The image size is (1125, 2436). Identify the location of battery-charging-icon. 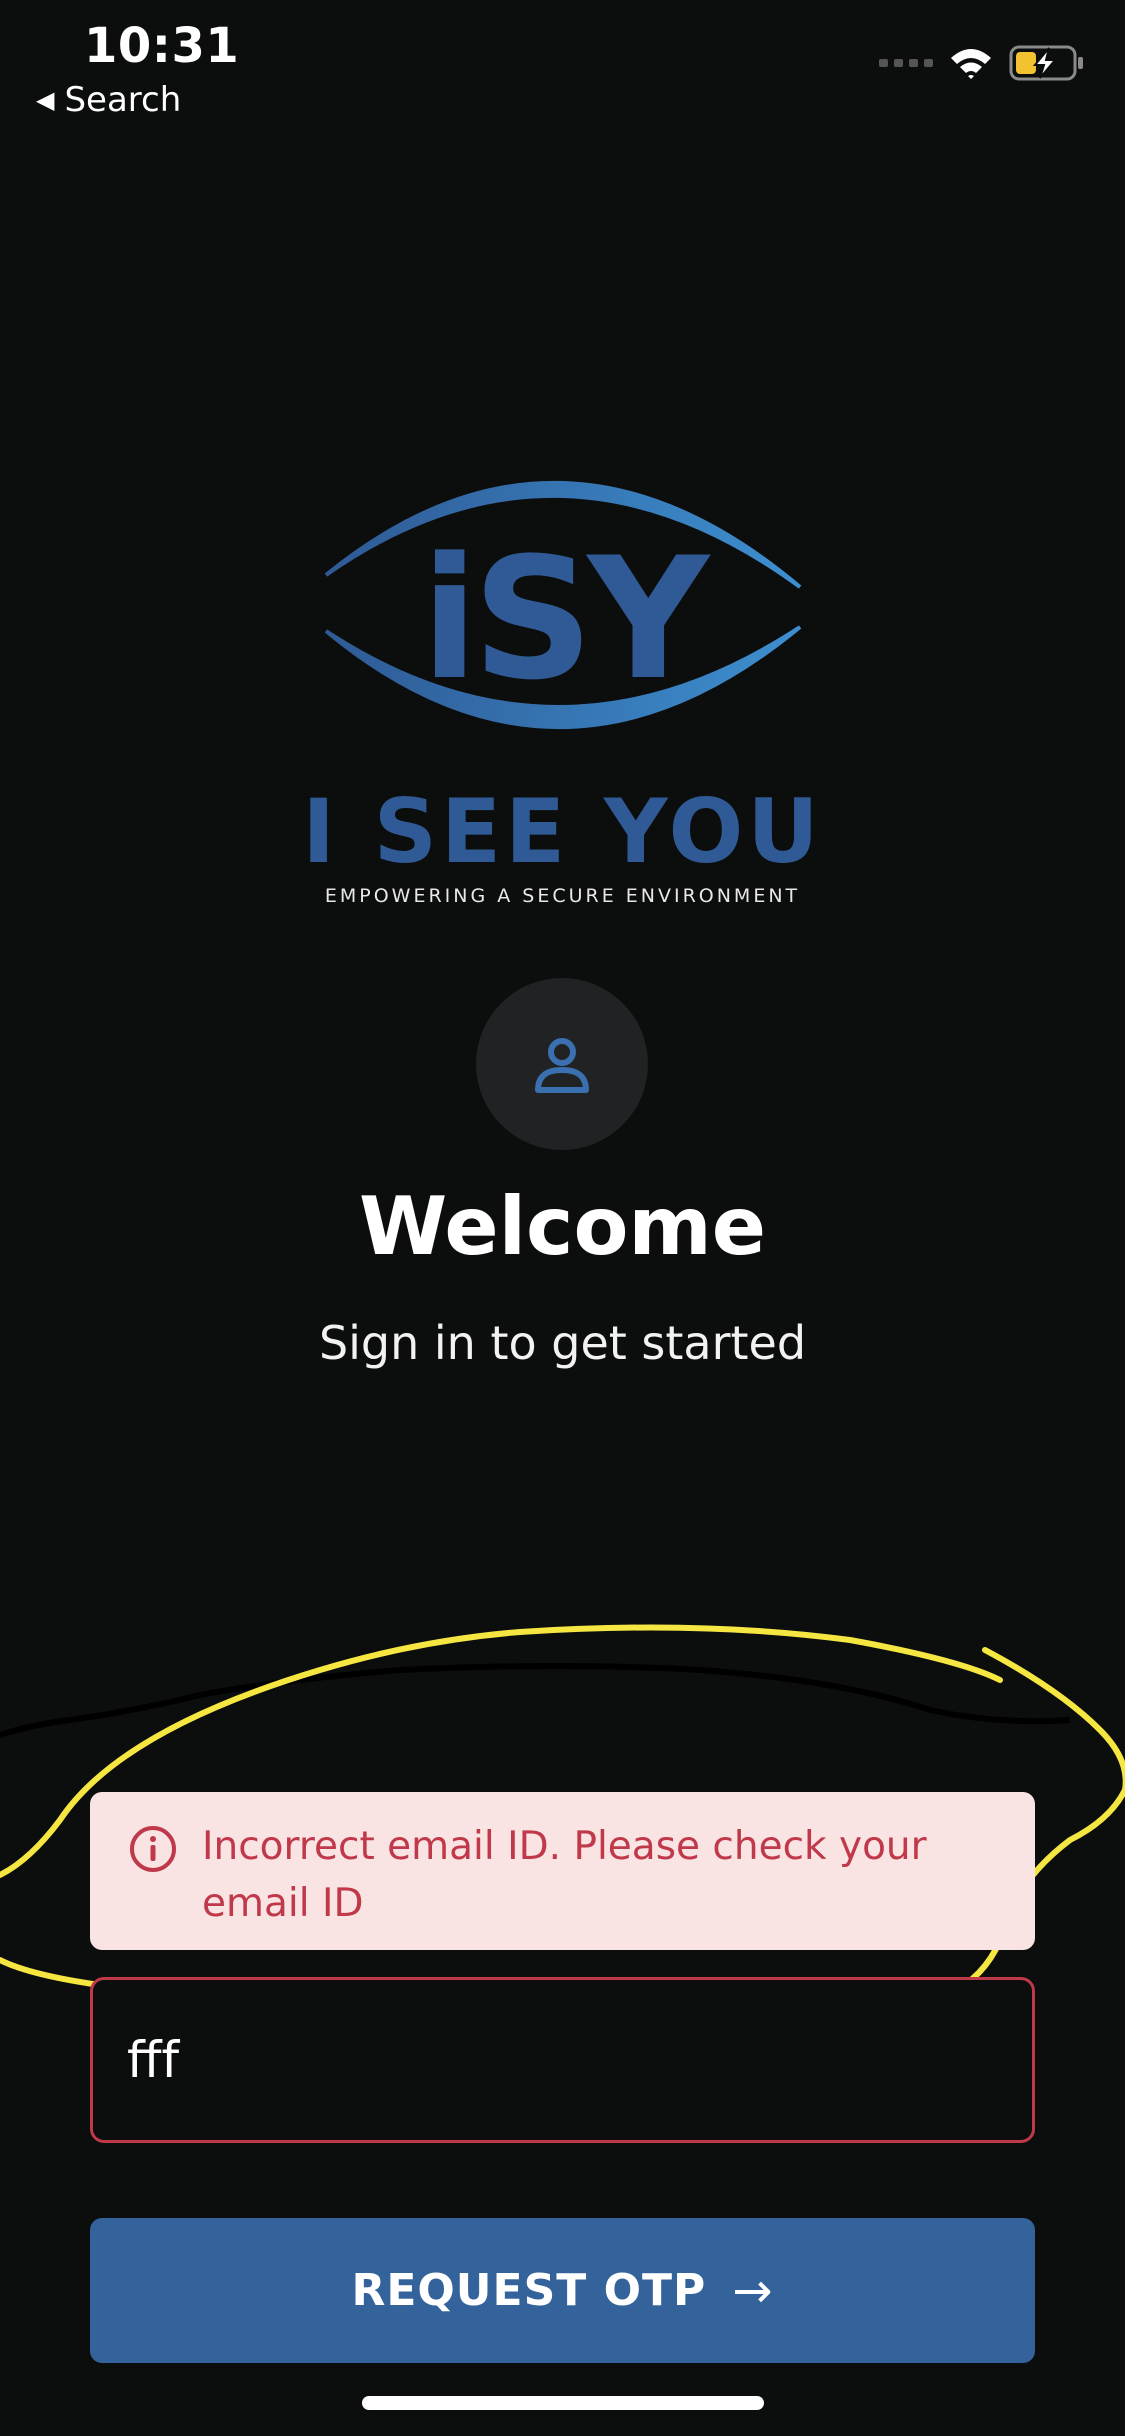
(1046, 63).